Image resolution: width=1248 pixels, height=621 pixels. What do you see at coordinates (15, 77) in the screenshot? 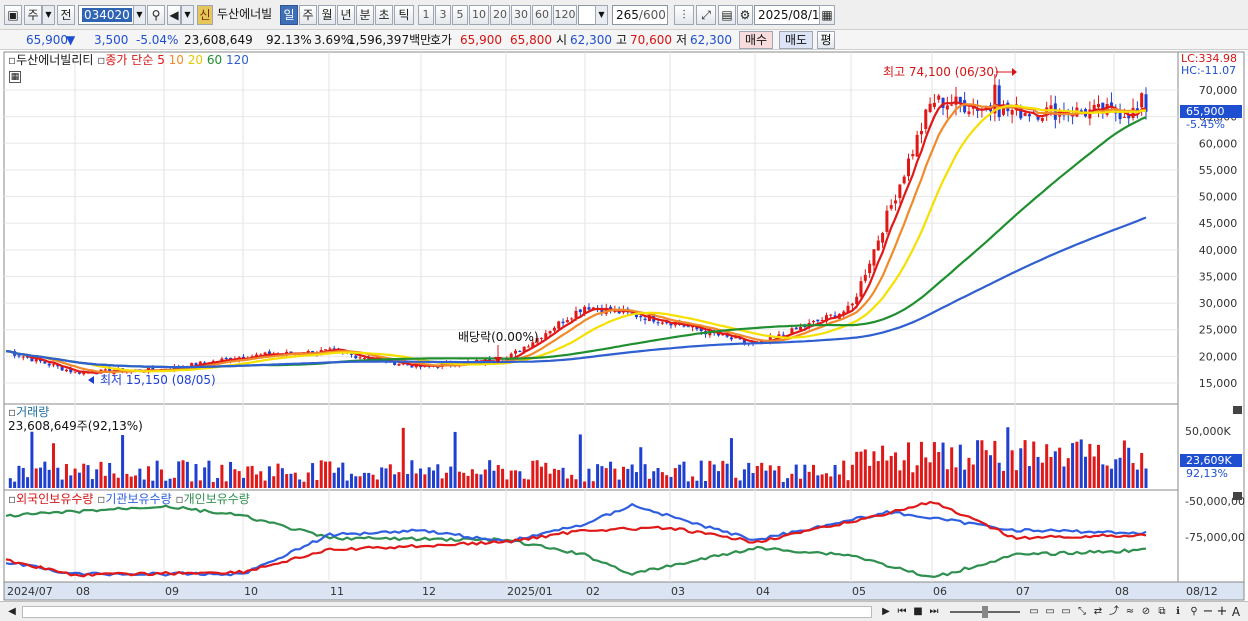
I see `grid-toggle-icon: ▦` at bounding box center [15, 77].